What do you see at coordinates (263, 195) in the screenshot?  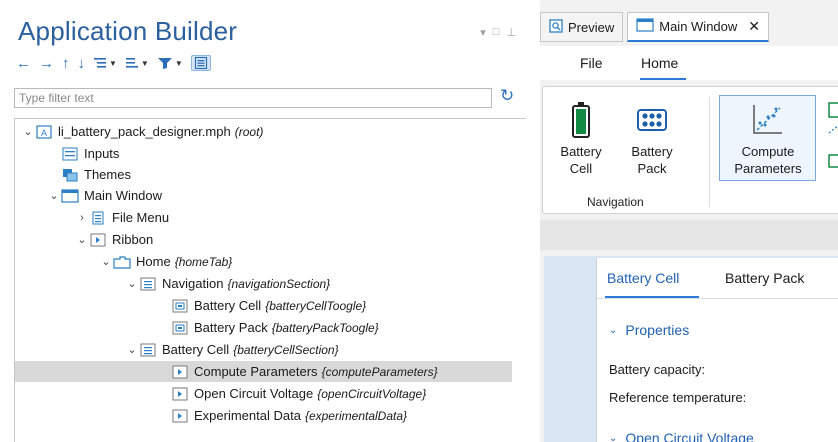 I see `tree-item-main-window: ⌄ Main Window` at bounding box center [263, 195].